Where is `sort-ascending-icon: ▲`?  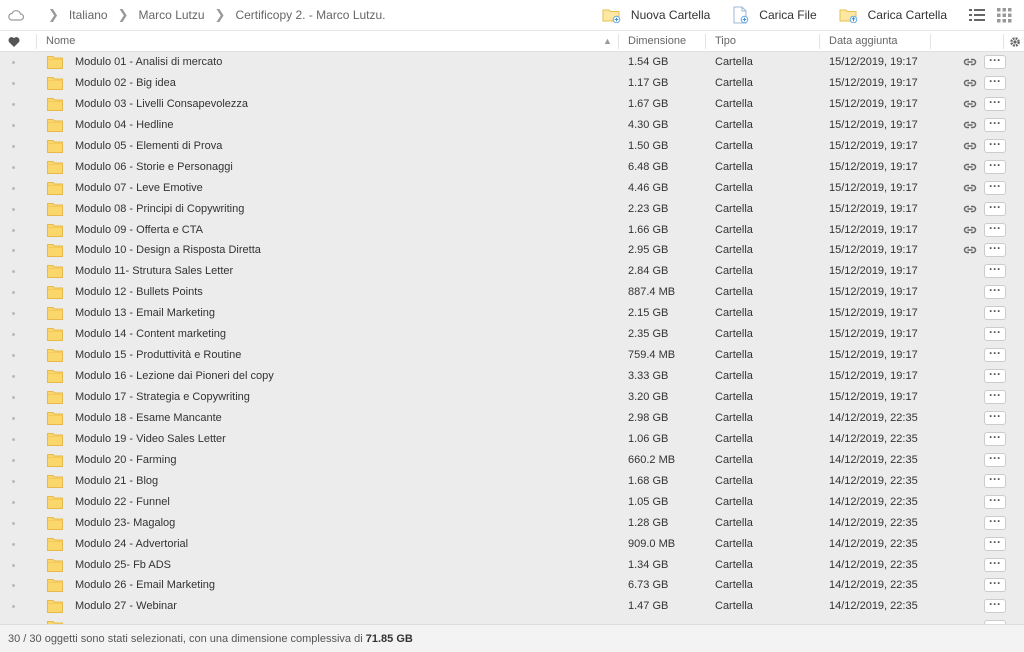
sort-ascending-icon: ▲ is located at coordinates (607, 41).